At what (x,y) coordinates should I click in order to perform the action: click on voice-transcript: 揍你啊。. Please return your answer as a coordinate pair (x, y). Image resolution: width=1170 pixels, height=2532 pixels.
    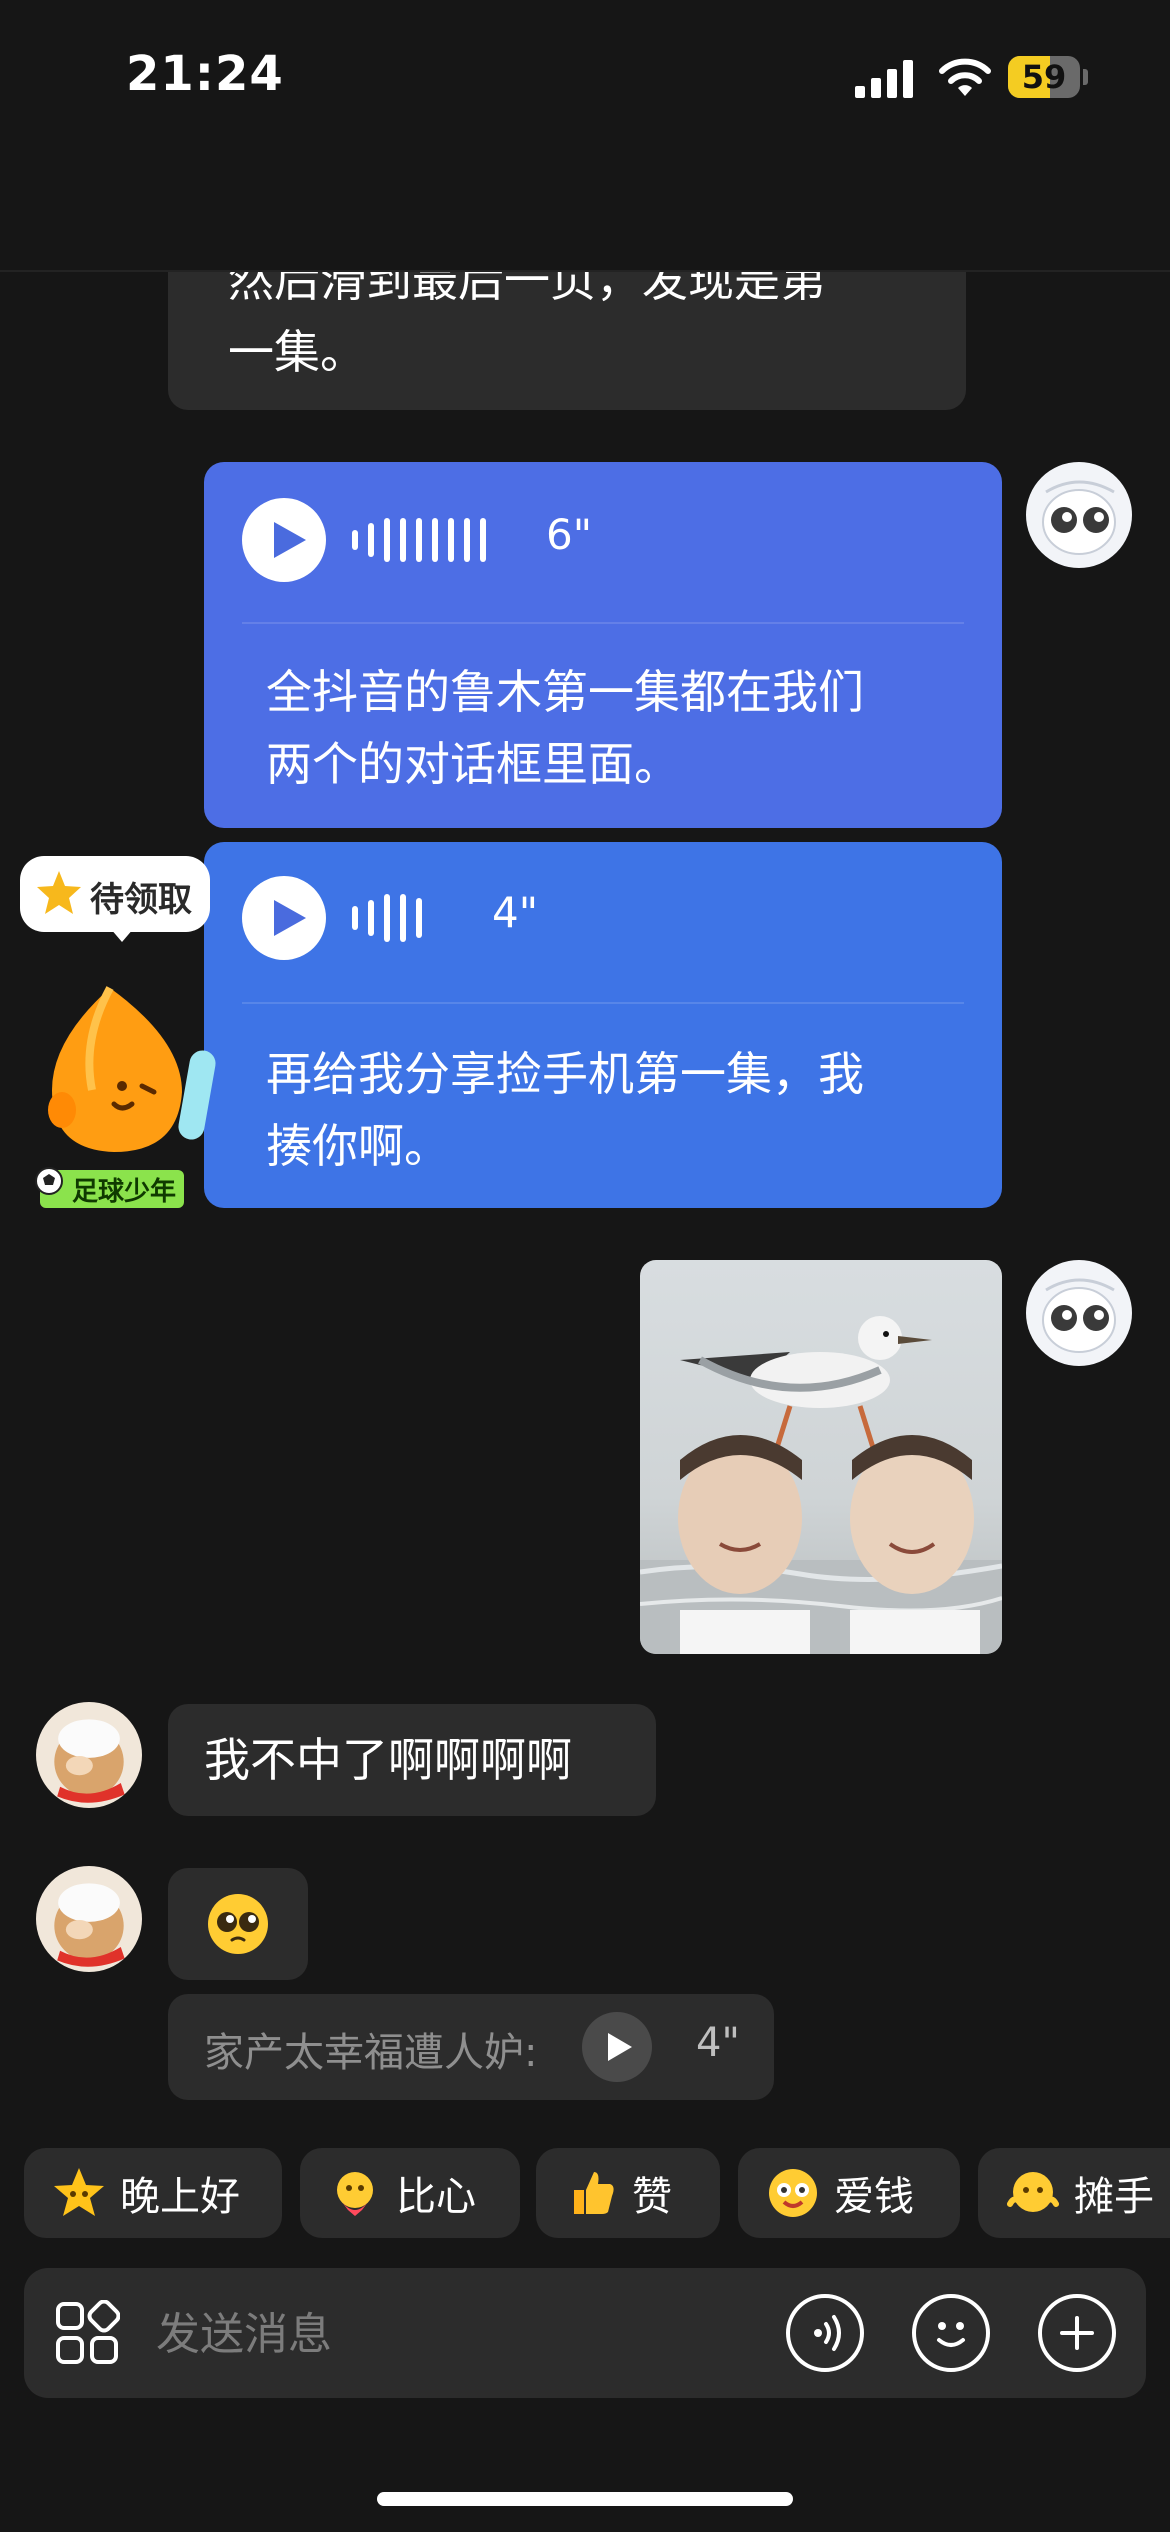
    Looking at the image, I should click on (358, 1146).